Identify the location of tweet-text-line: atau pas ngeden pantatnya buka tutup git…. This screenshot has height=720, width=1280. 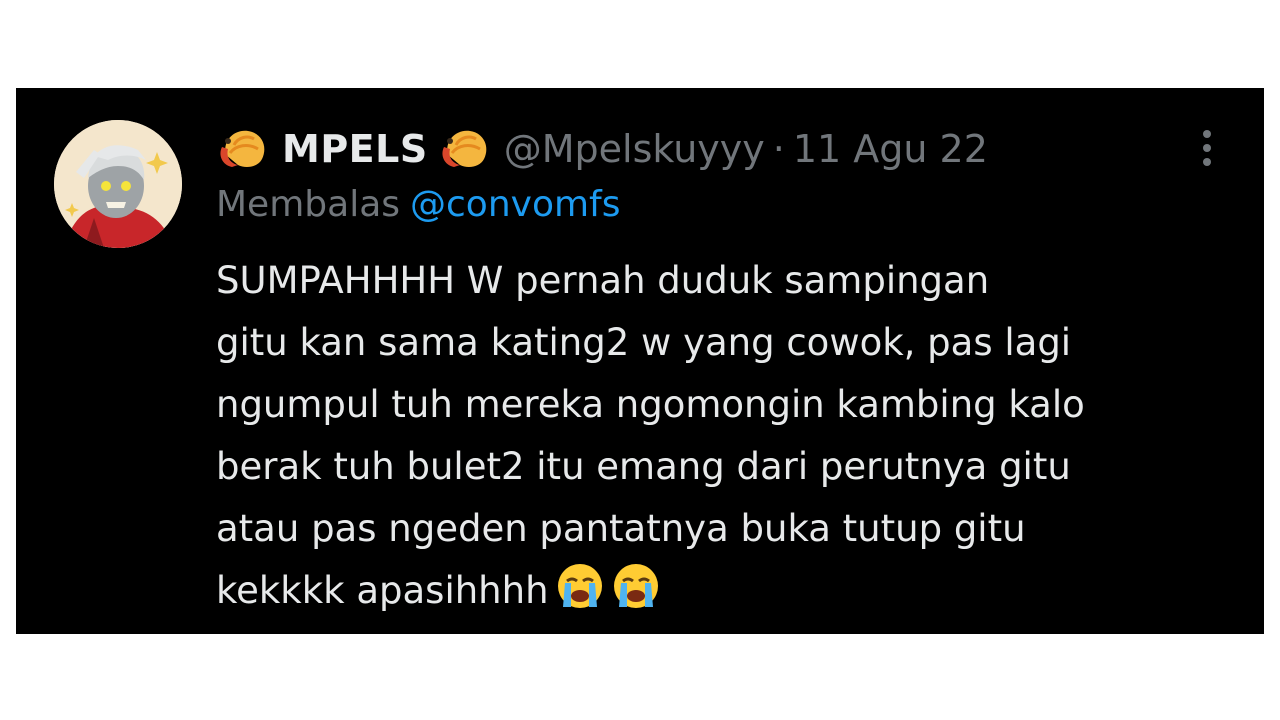
(621, 528).